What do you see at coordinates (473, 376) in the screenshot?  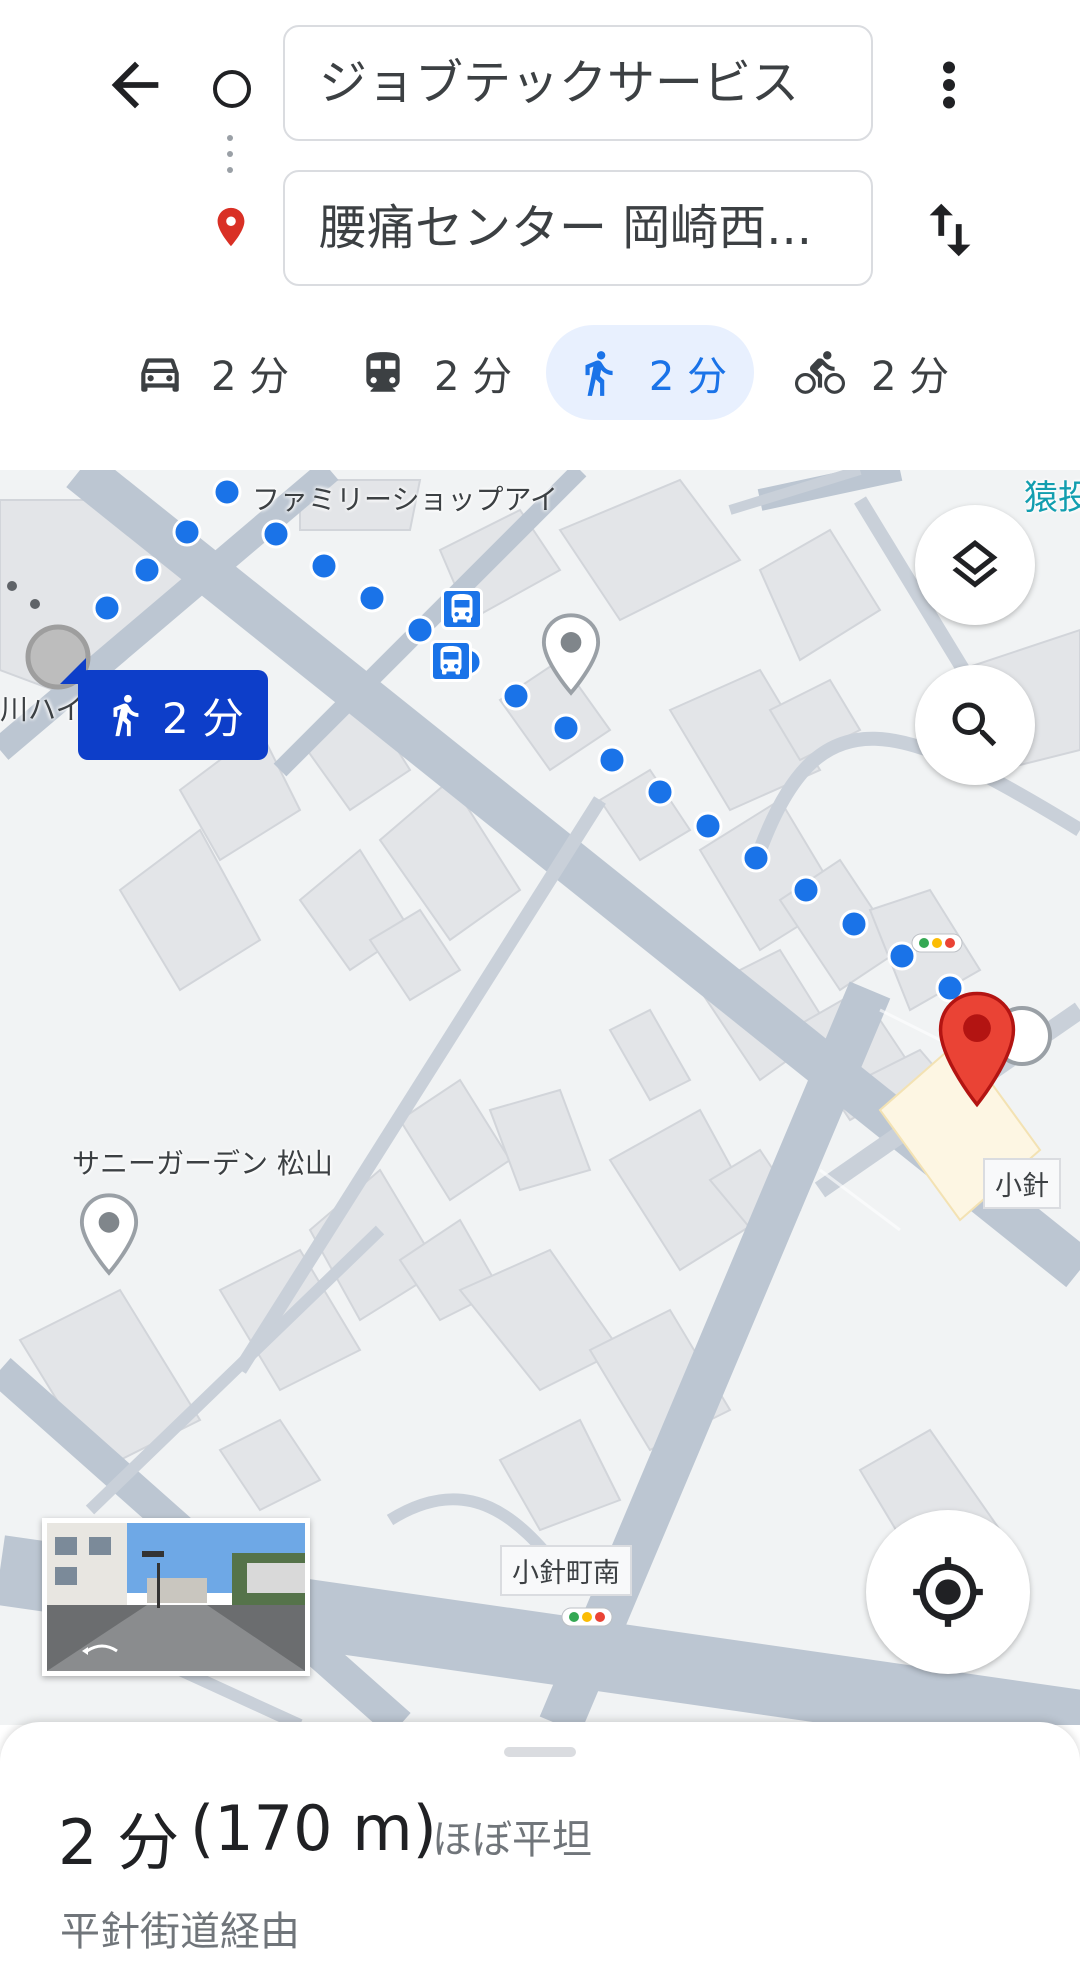 I see `tab-transit-label: 2 分` at bounding box center [473, 376].